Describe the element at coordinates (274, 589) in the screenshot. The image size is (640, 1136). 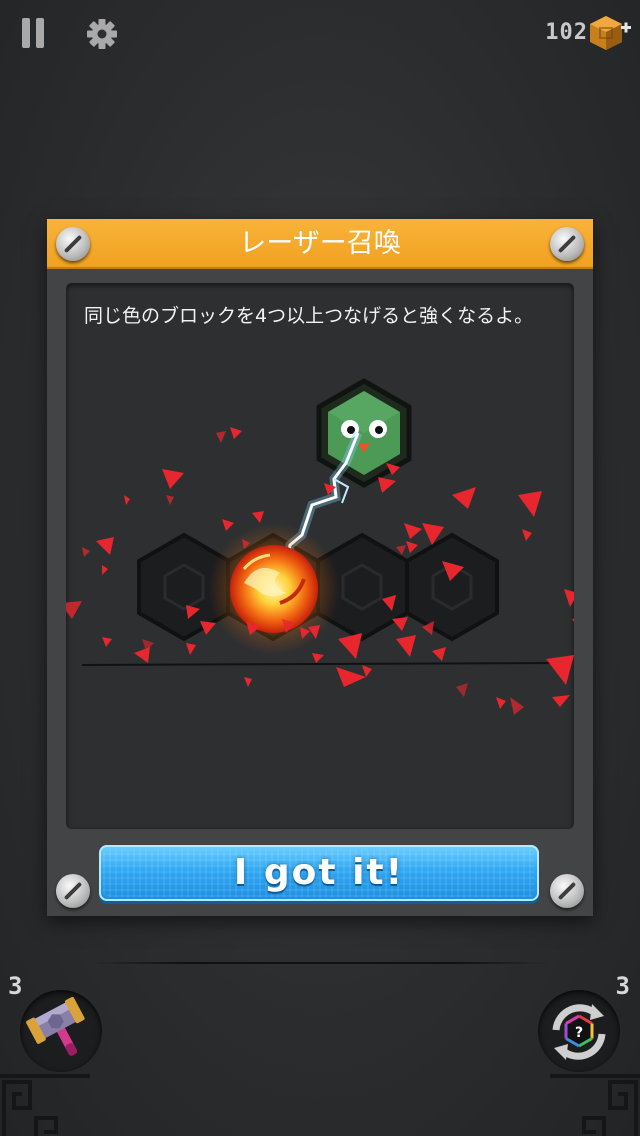
I see `fire-orb` at that location.